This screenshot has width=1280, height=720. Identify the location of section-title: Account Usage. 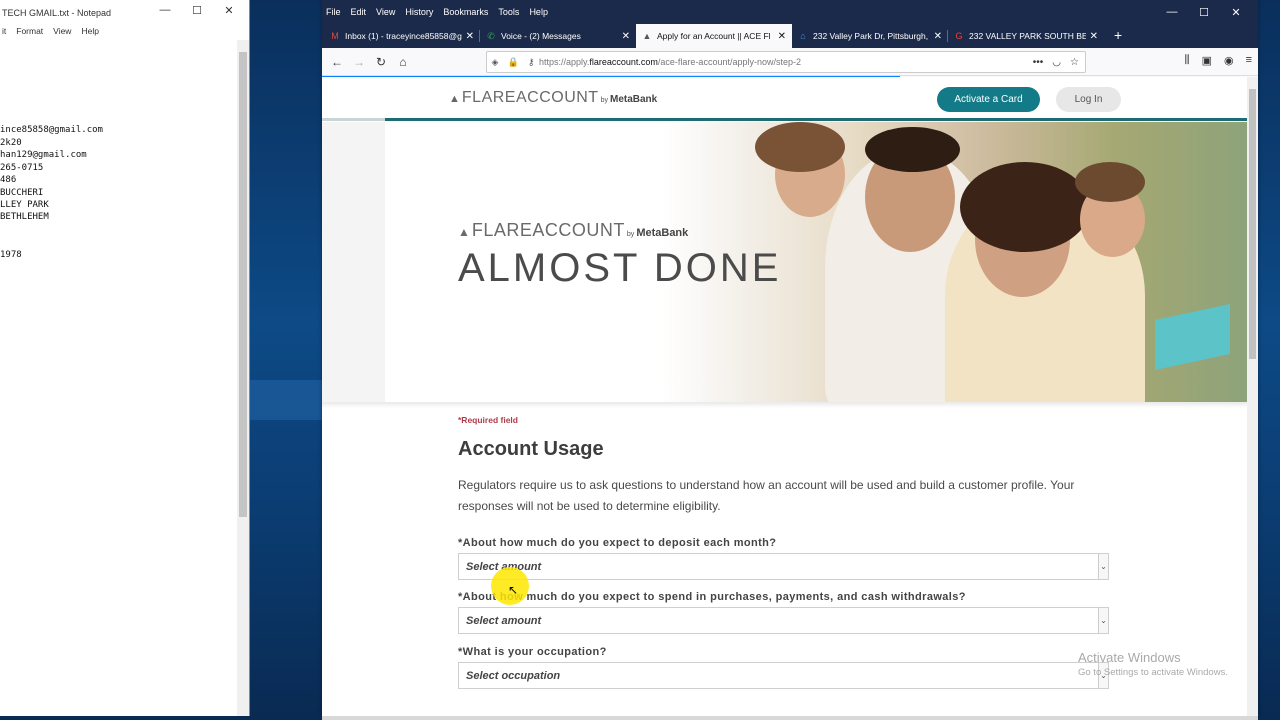
(531, 449).